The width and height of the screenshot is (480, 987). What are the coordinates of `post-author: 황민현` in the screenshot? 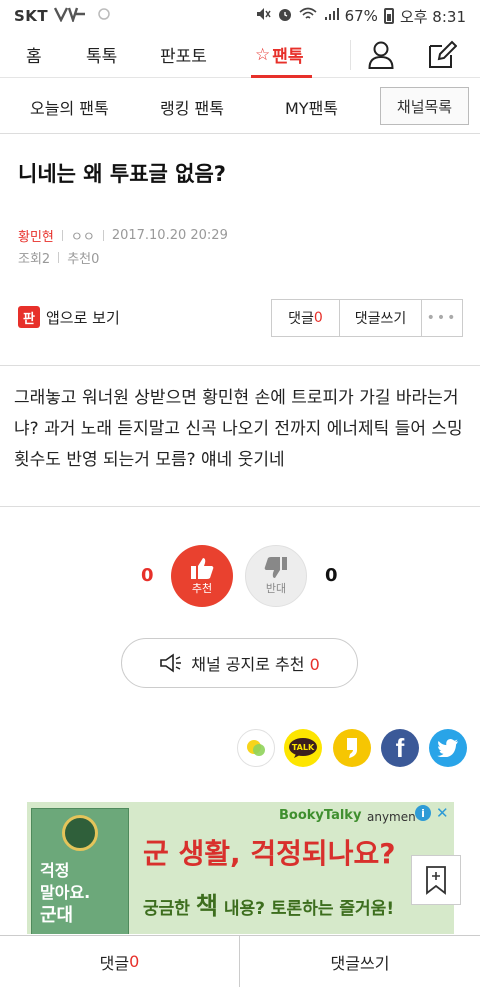 It's located at (36, 235).